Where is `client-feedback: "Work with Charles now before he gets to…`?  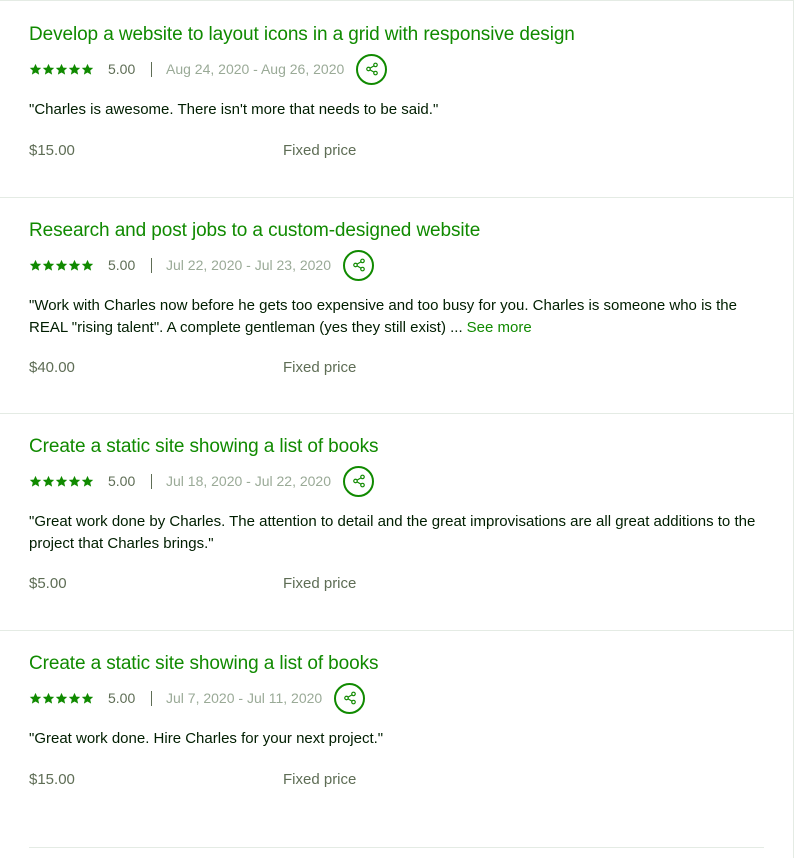
client-feedback: "Work with Charles now before he gets to… is located at coordinates (396, 317).